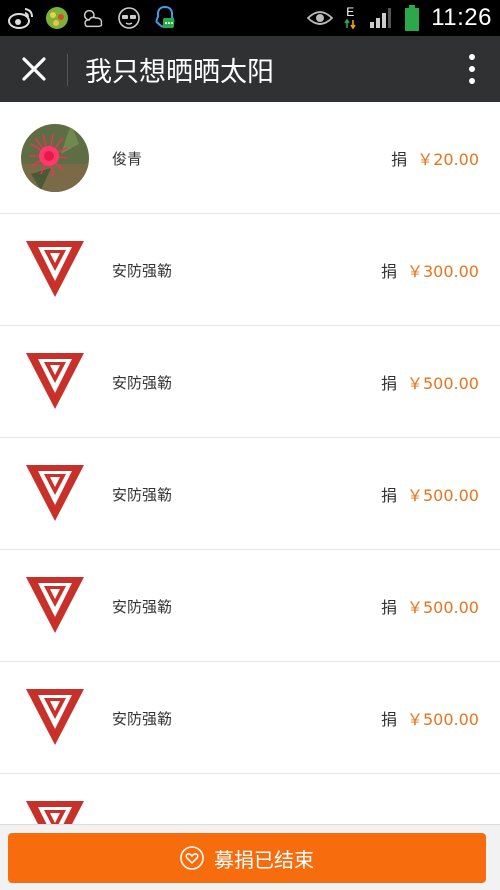  I want to click on status-bar: E 11:26, so click(250, 18).